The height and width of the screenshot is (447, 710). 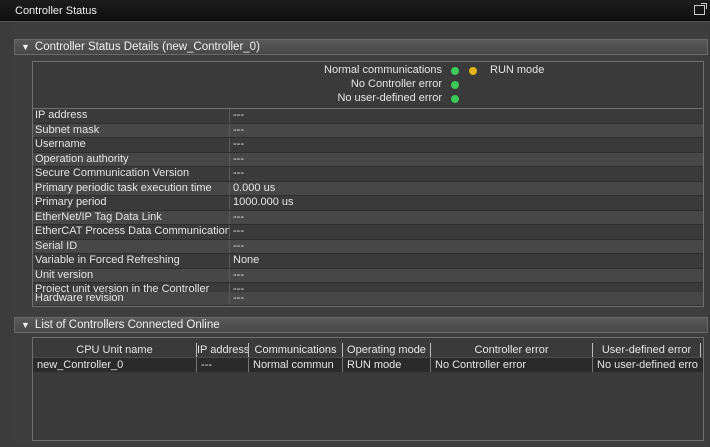 What do you see at coordinates (647, 350) in the screenshot?
I see `column-header: User-defined error` at bounding box center [647, 350].